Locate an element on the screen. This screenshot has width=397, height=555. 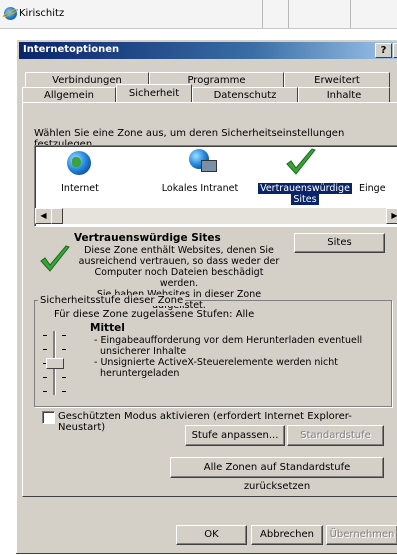
zone-intranet: Lokales Intranet is located at coordinates (200, 177).